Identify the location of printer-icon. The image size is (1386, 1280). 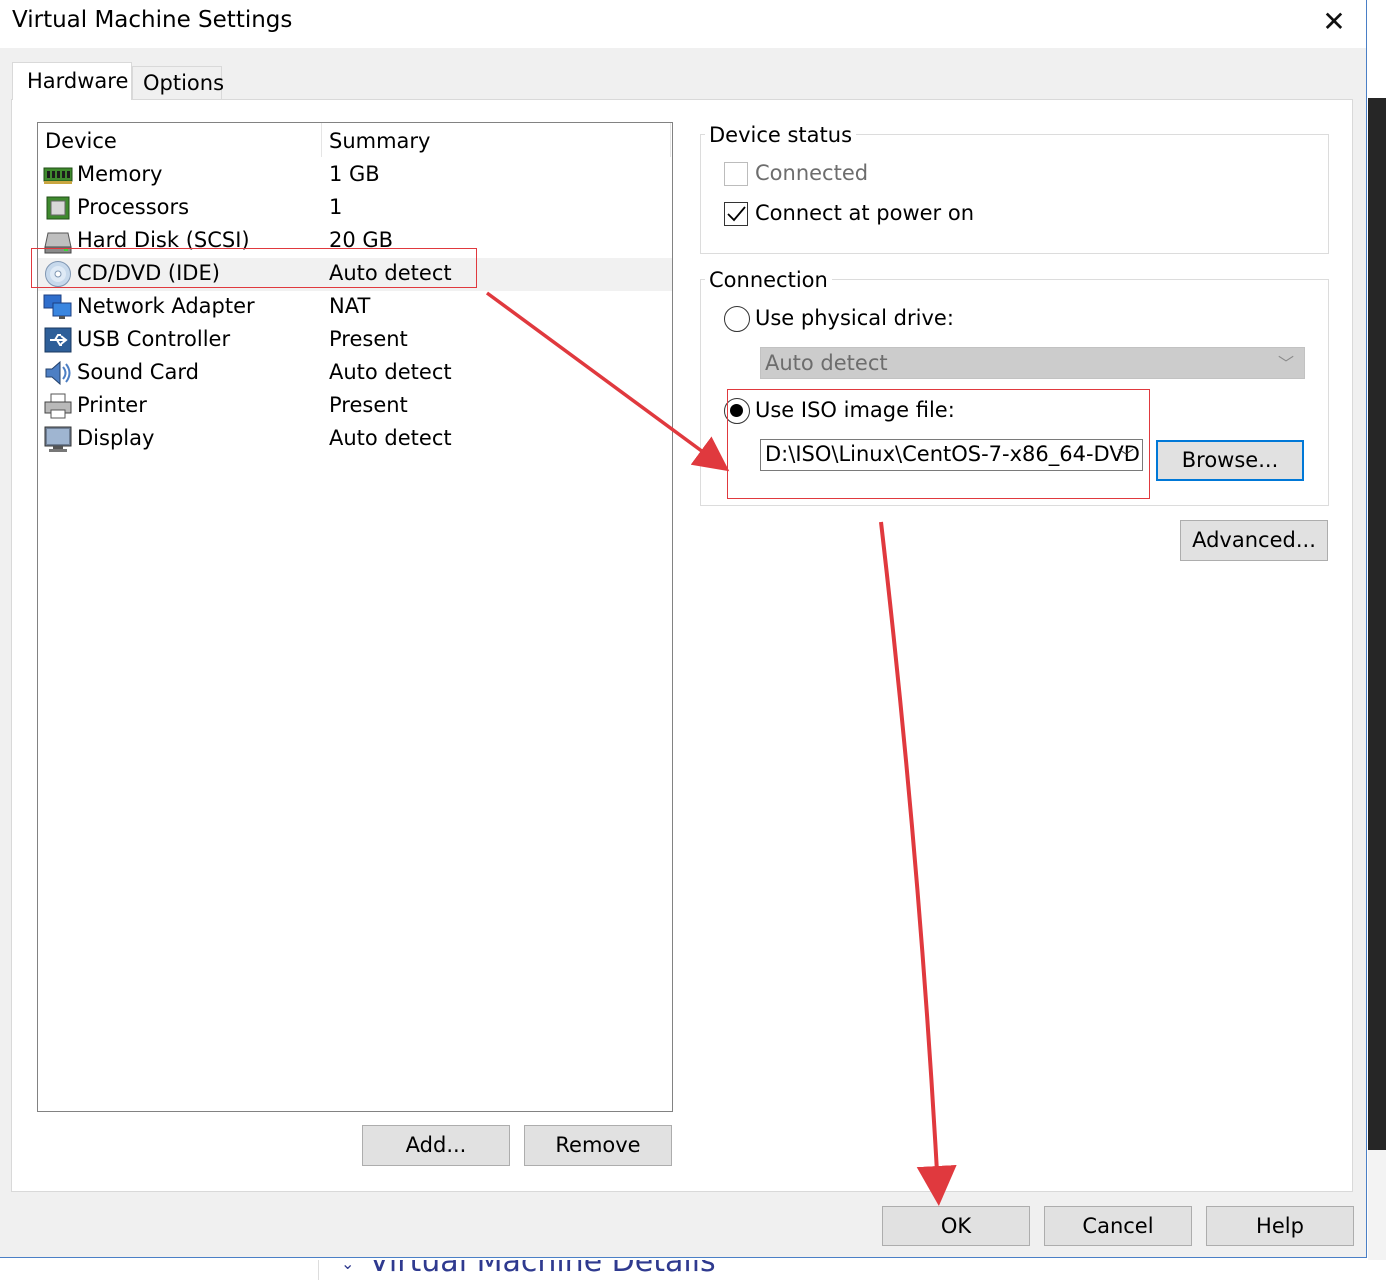
(58, 406).